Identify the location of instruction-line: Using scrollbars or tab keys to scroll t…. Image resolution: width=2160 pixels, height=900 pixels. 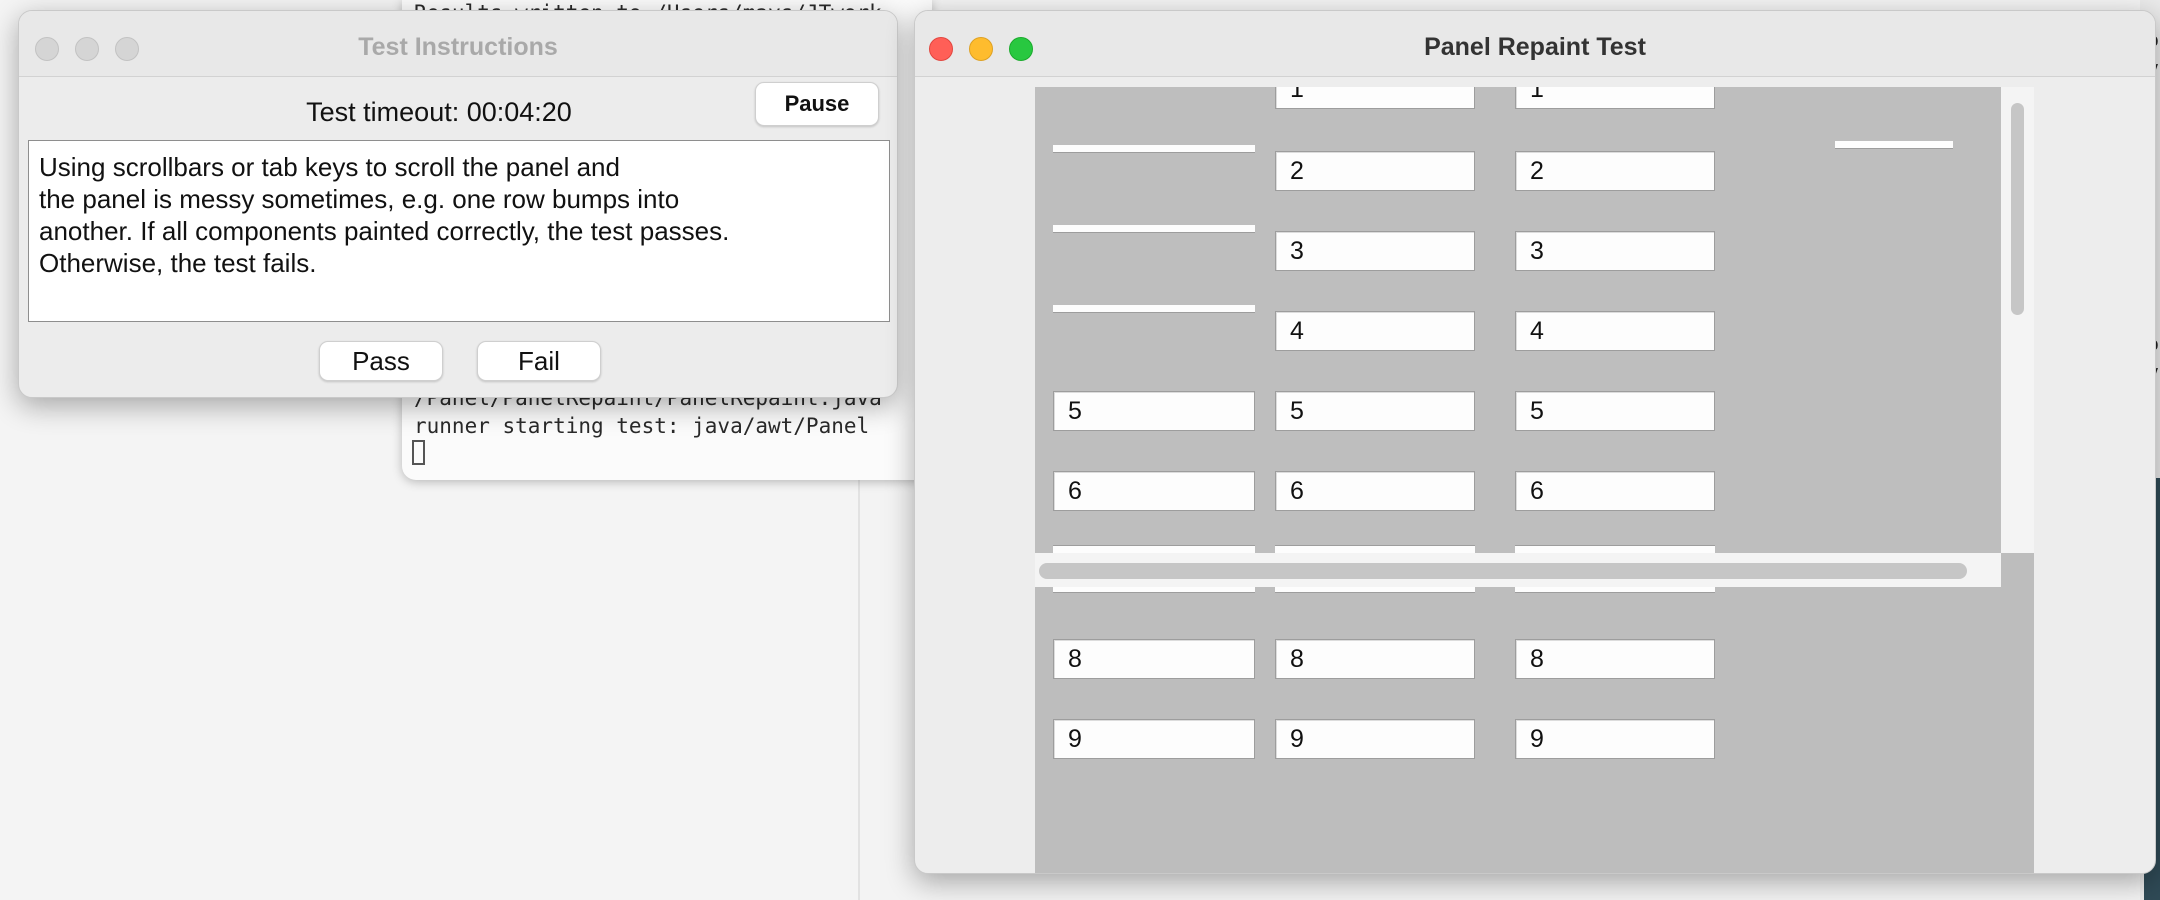
(329, 167).